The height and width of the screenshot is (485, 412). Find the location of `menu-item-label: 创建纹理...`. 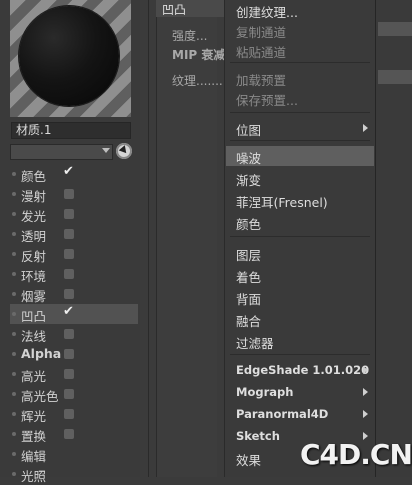

menu-item-label: 创建纹理... is located at coordinates (267, 12).